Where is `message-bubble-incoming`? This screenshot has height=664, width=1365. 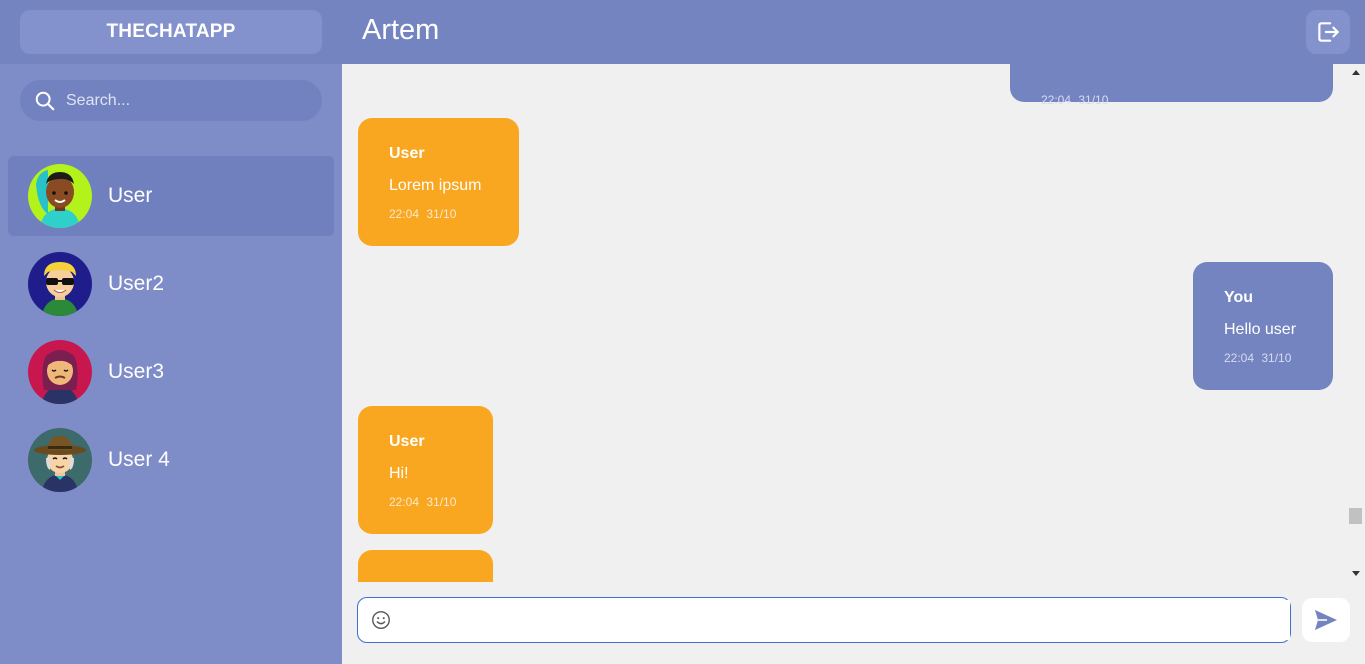 message-bubble-incoming is located at coordinates (425, 566).